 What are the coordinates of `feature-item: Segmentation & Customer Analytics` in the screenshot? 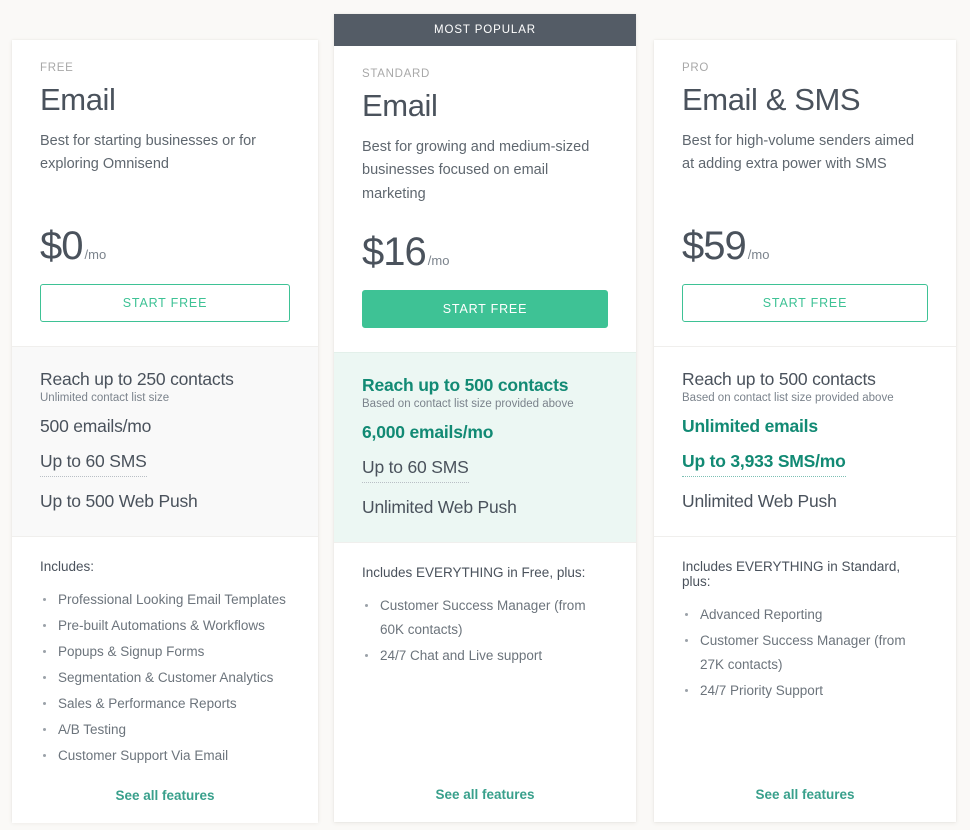 It's located at (165, 678).